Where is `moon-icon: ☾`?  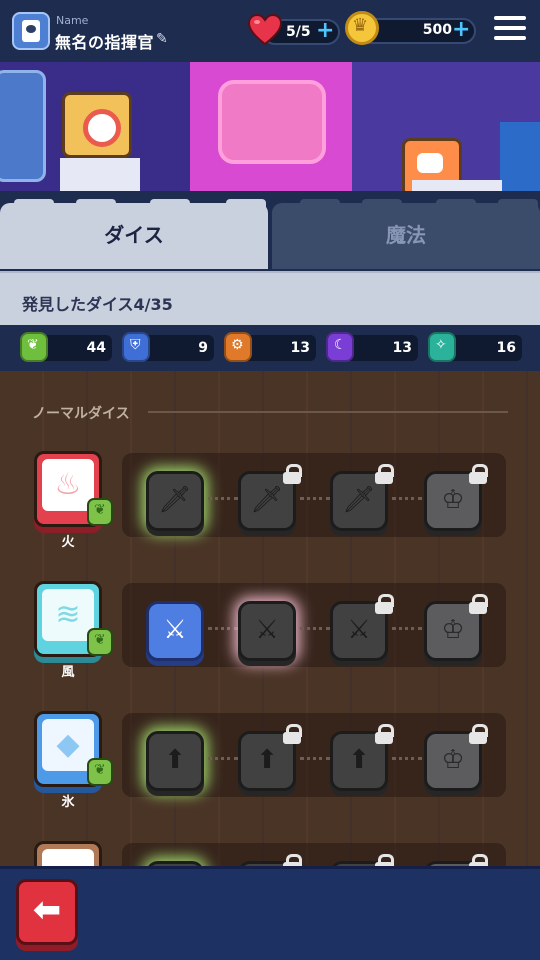 moon-icon: ☾ is located at coordinates (340, 347).